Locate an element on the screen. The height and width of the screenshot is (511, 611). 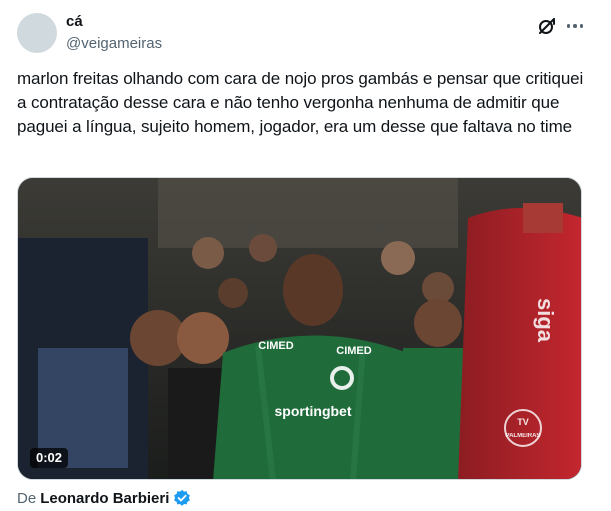
verified-badge-icon is located at coordinates (182, 497).